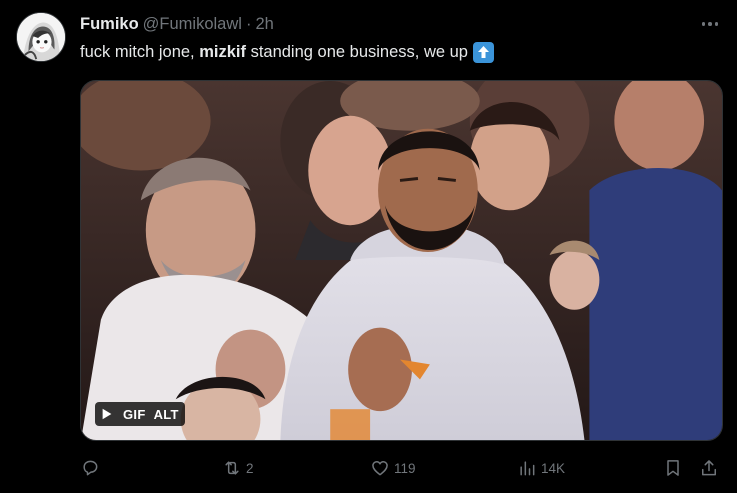  I want to click on action-bar: 2 119 14K, so click(401, 469).